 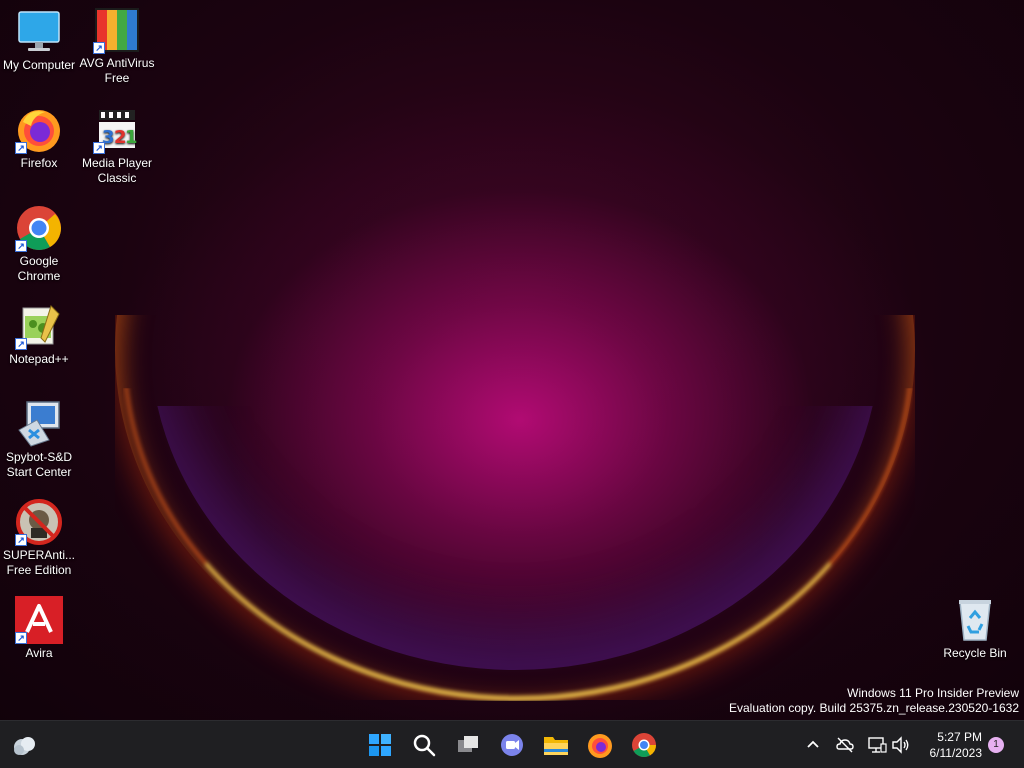 I want to click on monitor-icon, so click(x=39, y=32).